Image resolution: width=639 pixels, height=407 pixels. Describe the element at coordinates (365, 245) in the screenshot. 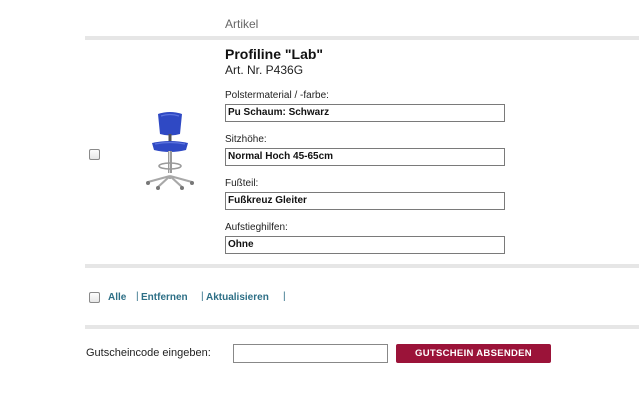

I see `option-select-aufstieghilfen: Ohne` at that location.